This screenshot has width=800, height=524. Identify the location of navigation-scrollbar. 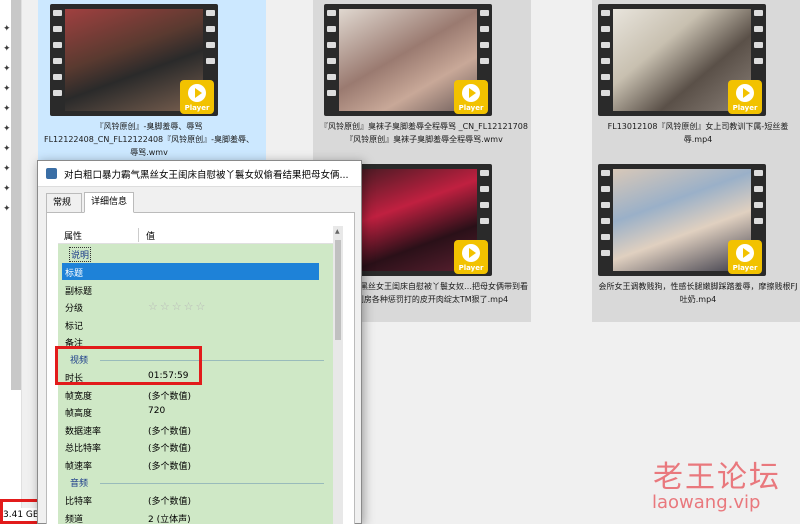
(16, 195).